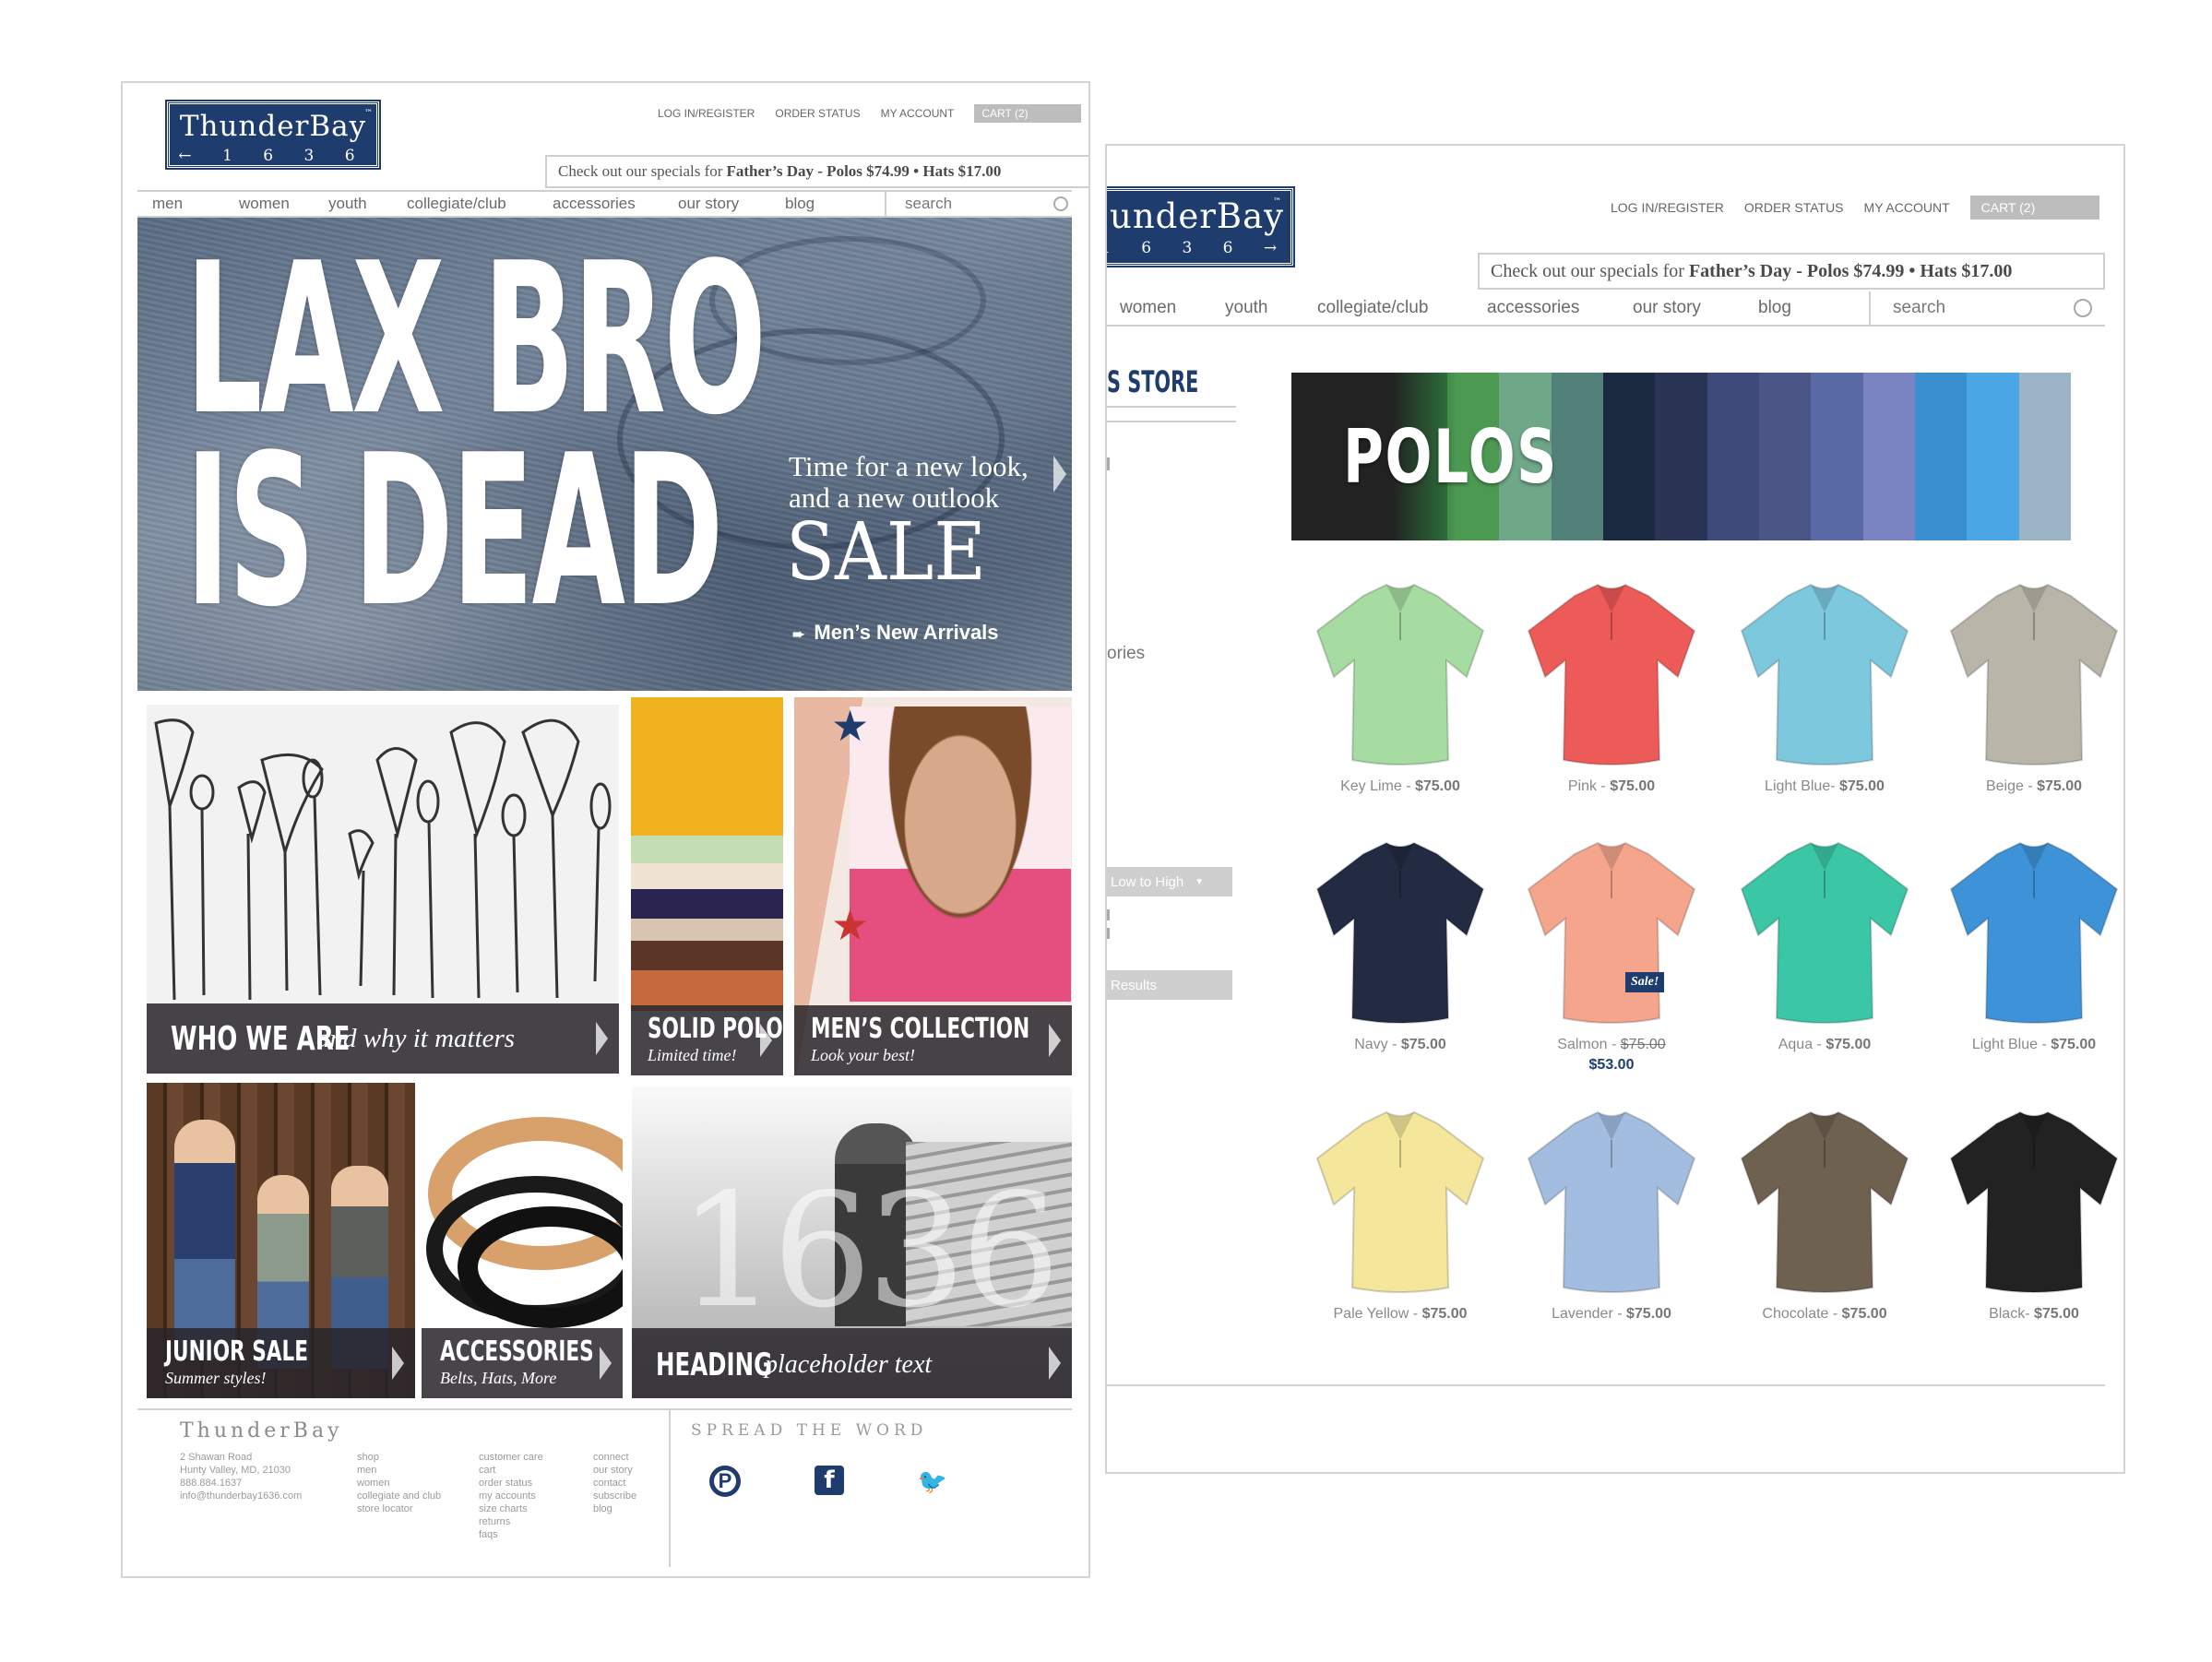  What do you see at coordinates (933, 886) in the screenshot?
I see `tile-mens-collection: ★ ★ MEN’S COLLECTION Look your best!` at bounding box center [933, 886].